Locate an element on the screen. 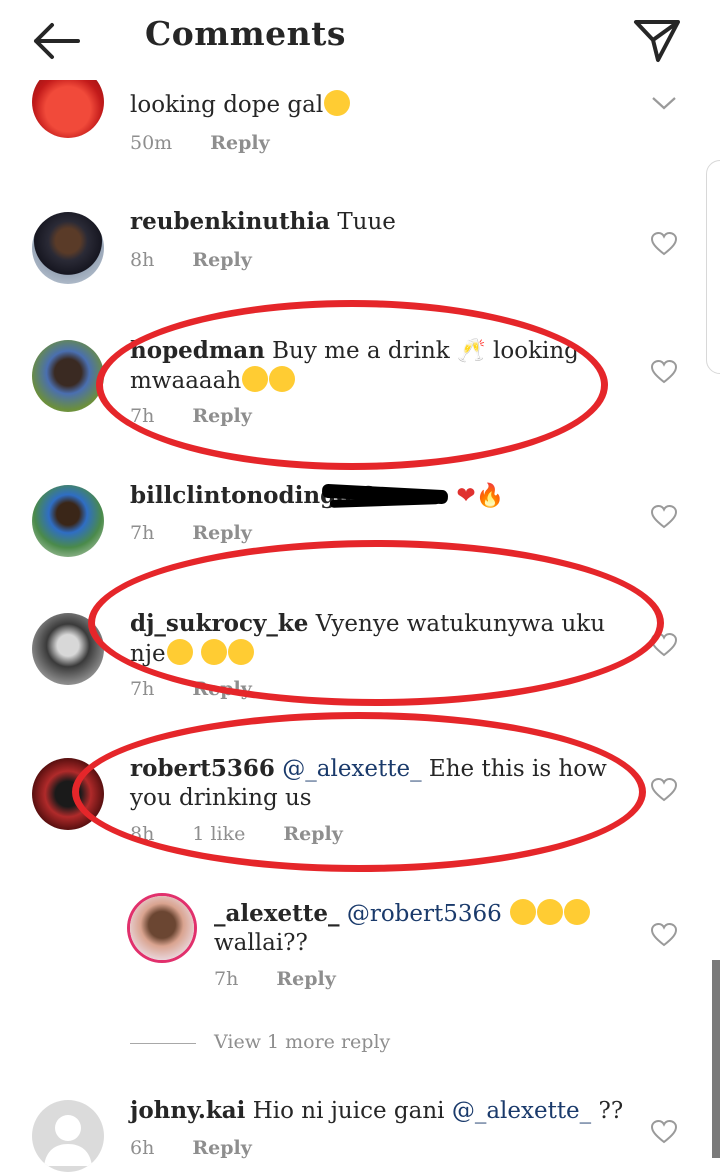 Image resolution: width=720 pixels, height=1172 pixels. back-arrow-icon is located at coordinates (56, 41).